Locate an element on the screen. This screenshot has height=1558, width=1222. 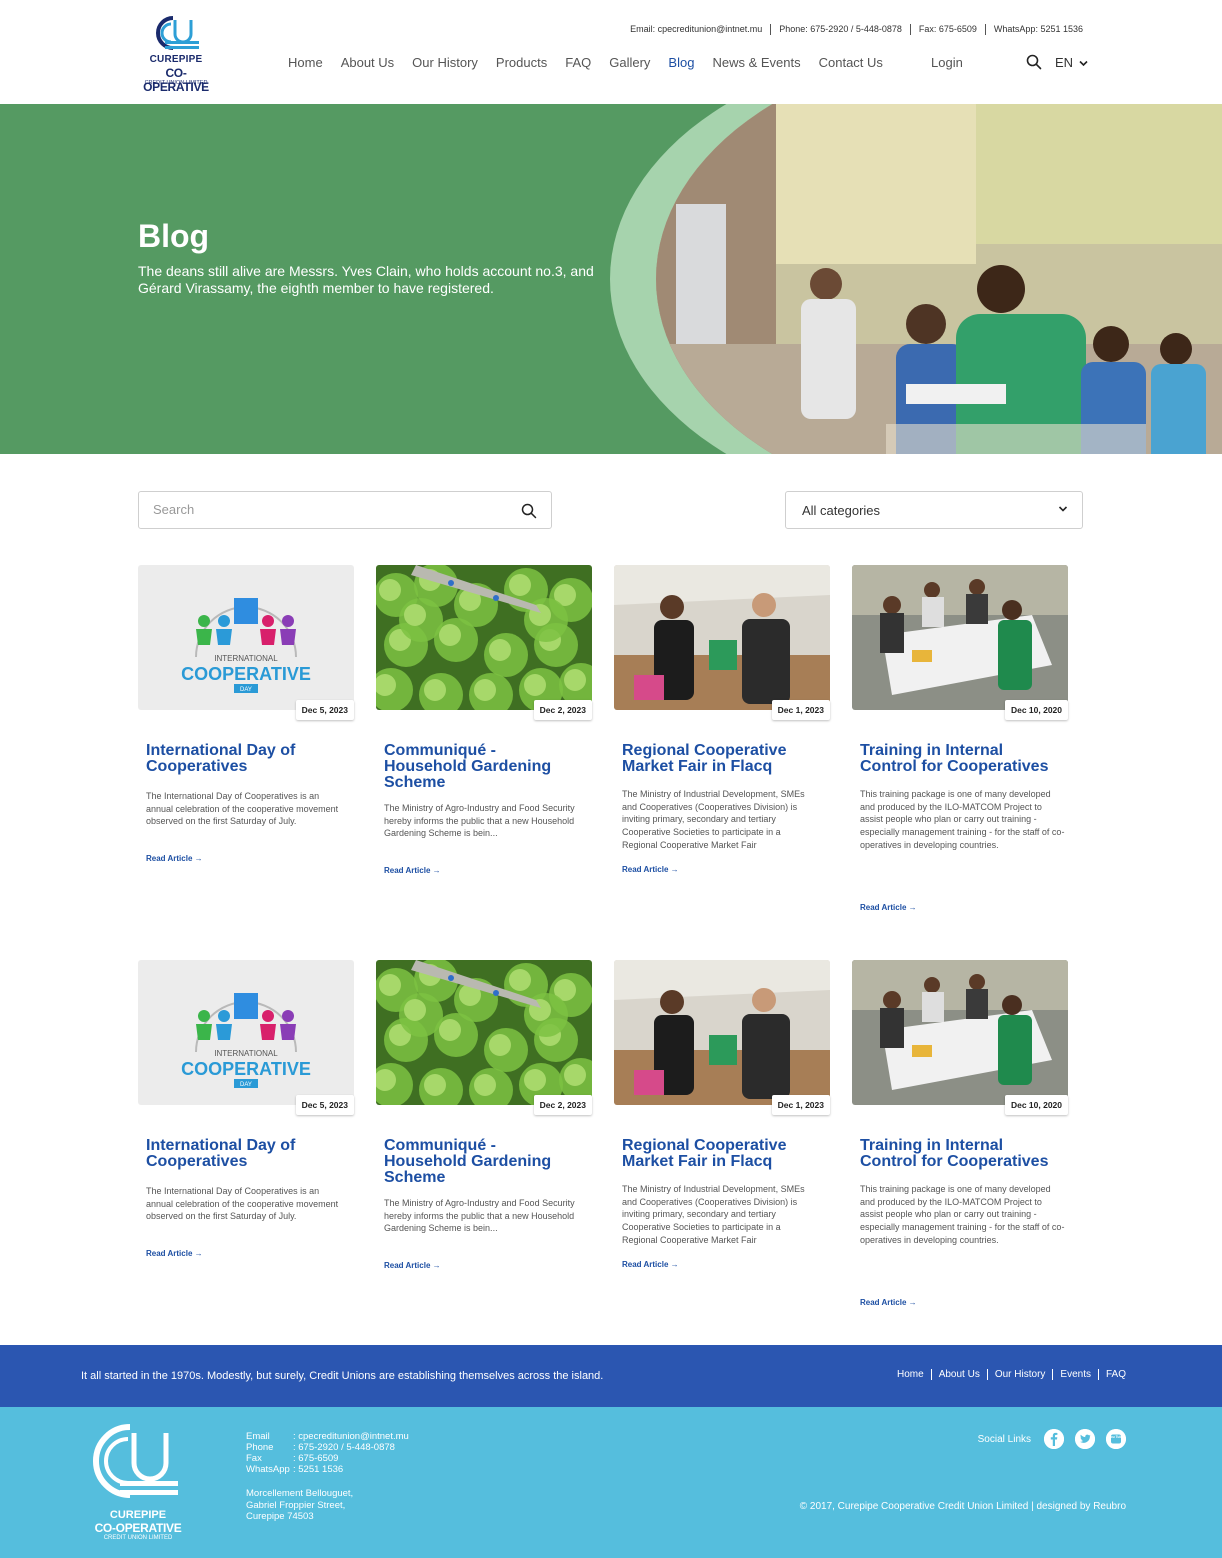
contact-email: Email: cpecreditunion@intnet.mu is located at coordinates (696, 29).